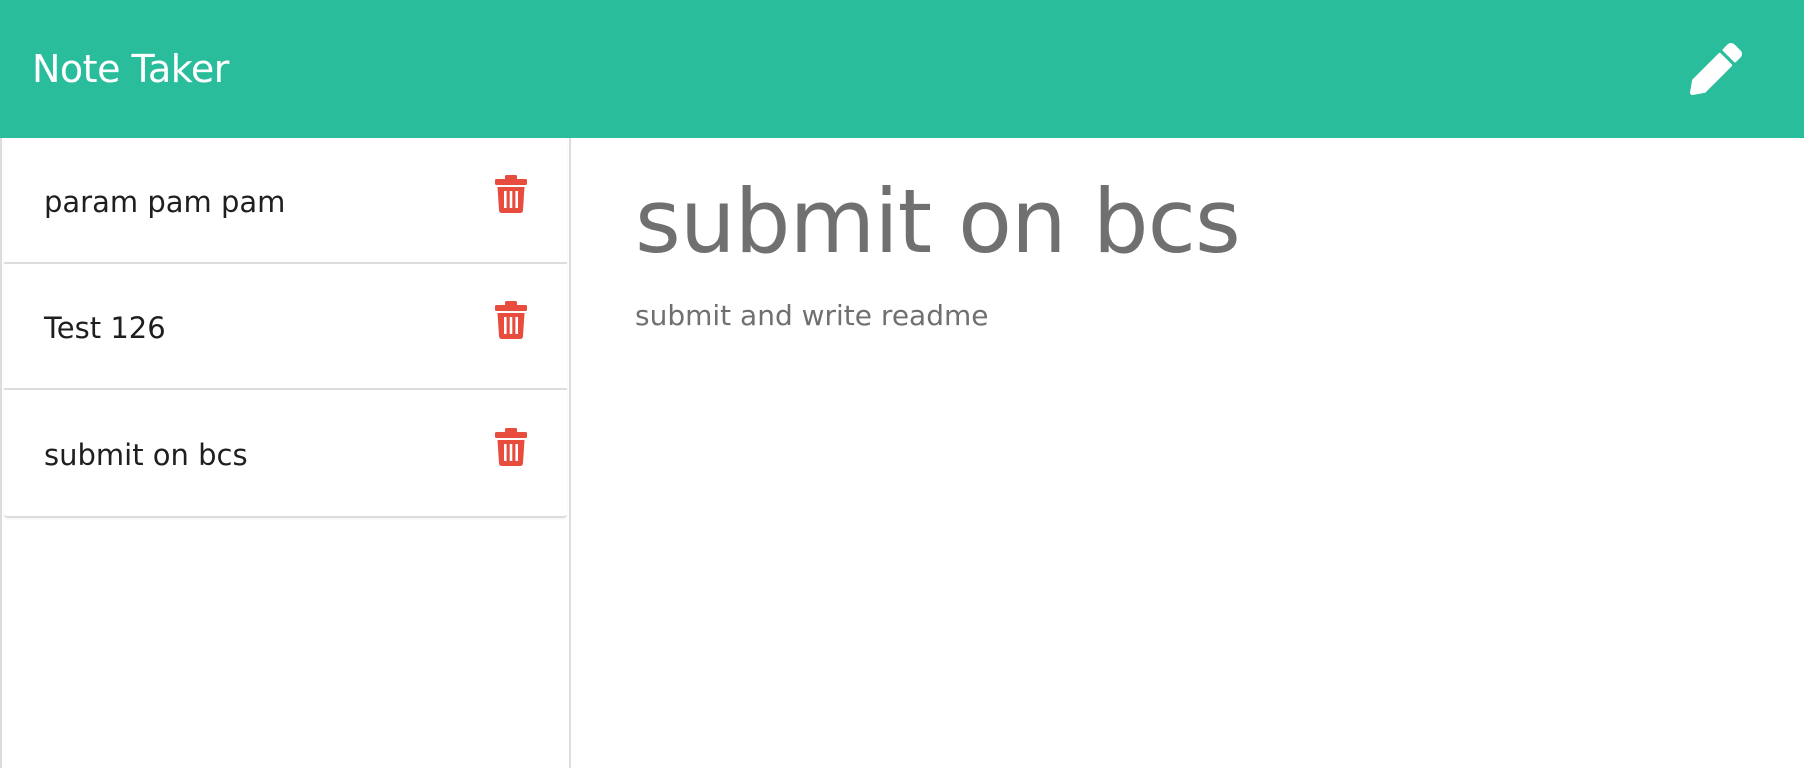 This screenshot has width=1804, height=768. Describe the element at coordinates (285, 201) in the screenshot. I see `list-item: param pam pam` at that location.